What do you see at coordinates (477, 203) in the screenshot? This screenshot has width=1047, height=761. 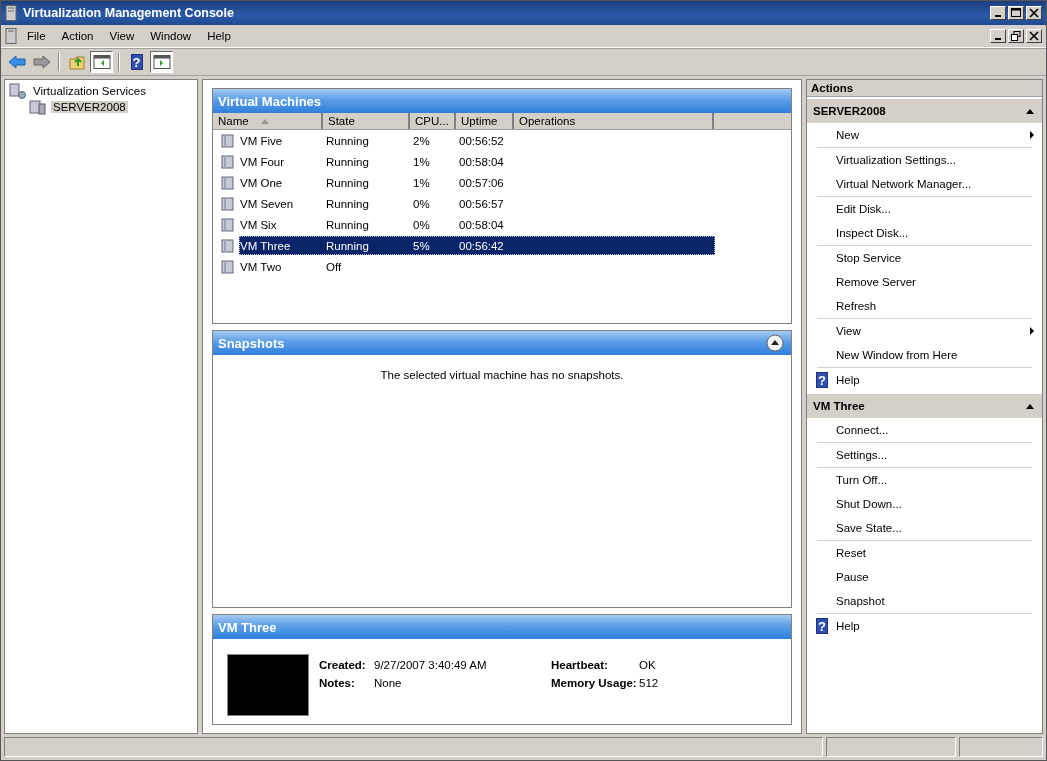 I see `table-row: VM Seven Running 0% 00:56:57` at bounding box center [477, 203].